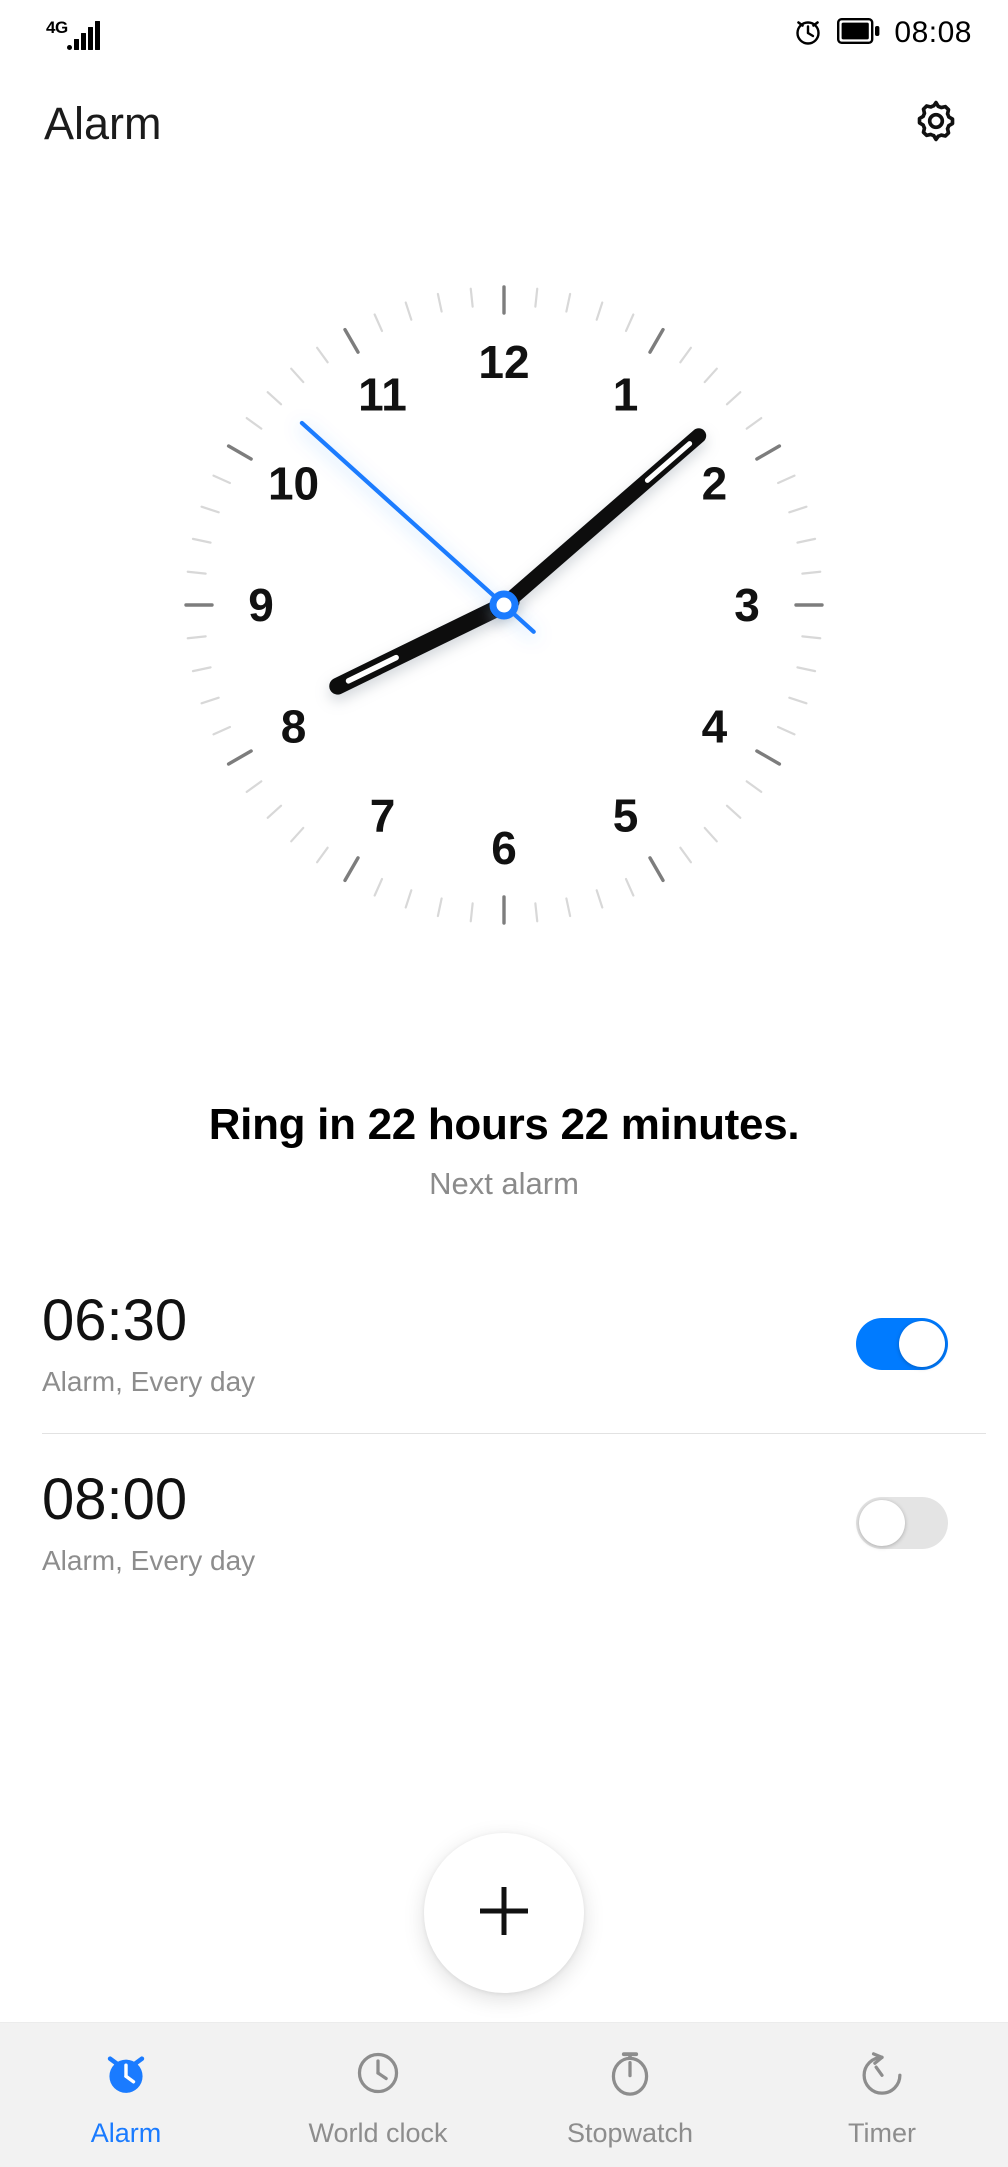  I want to click on gear-icon, so click(936, 123).